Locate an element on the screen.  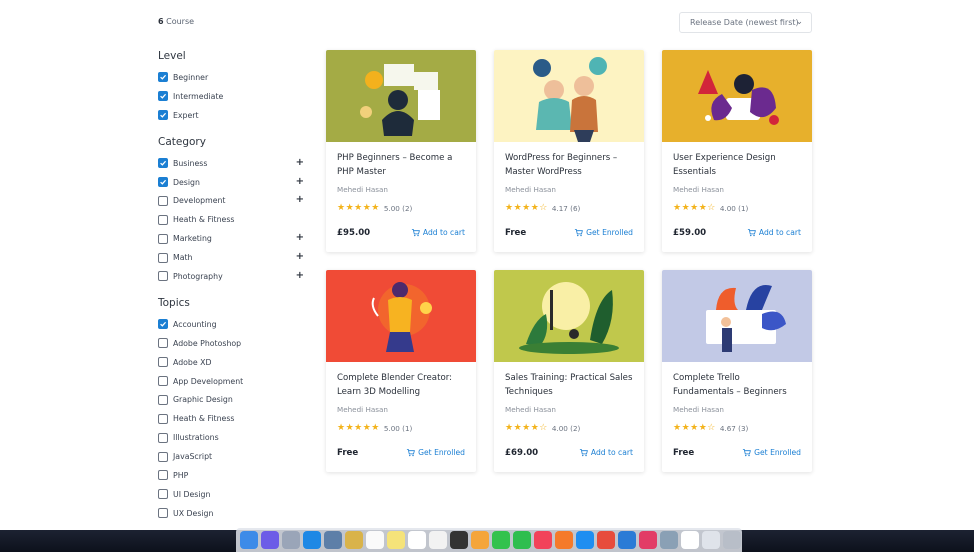
messages-icon is located at coordinates (501, 540).